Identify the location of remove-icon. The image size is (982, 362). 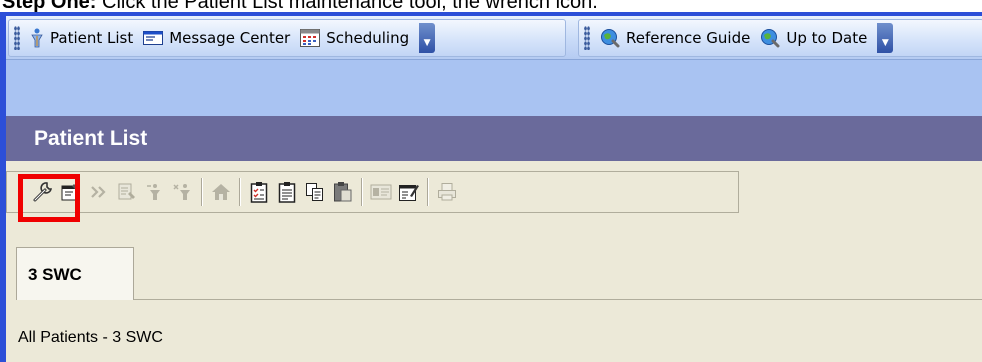
(183, 192).